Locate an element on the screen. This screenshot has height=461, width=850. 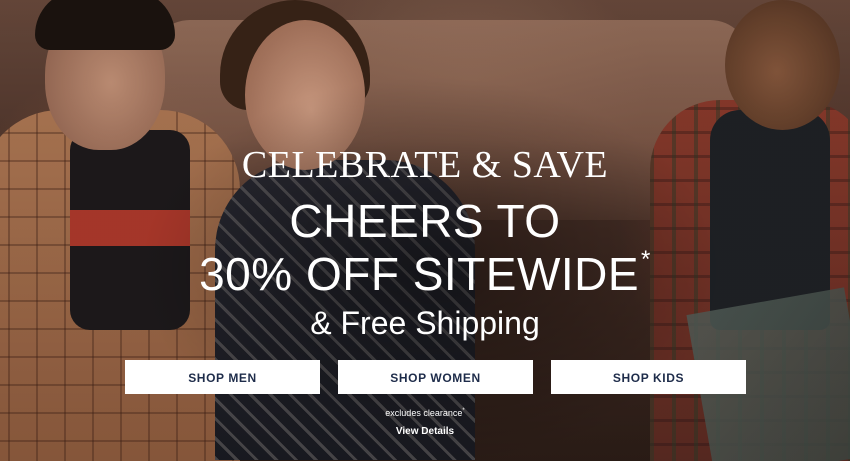
promo-headline-line1: CHEERS TO is located at coordinates (425, 221).